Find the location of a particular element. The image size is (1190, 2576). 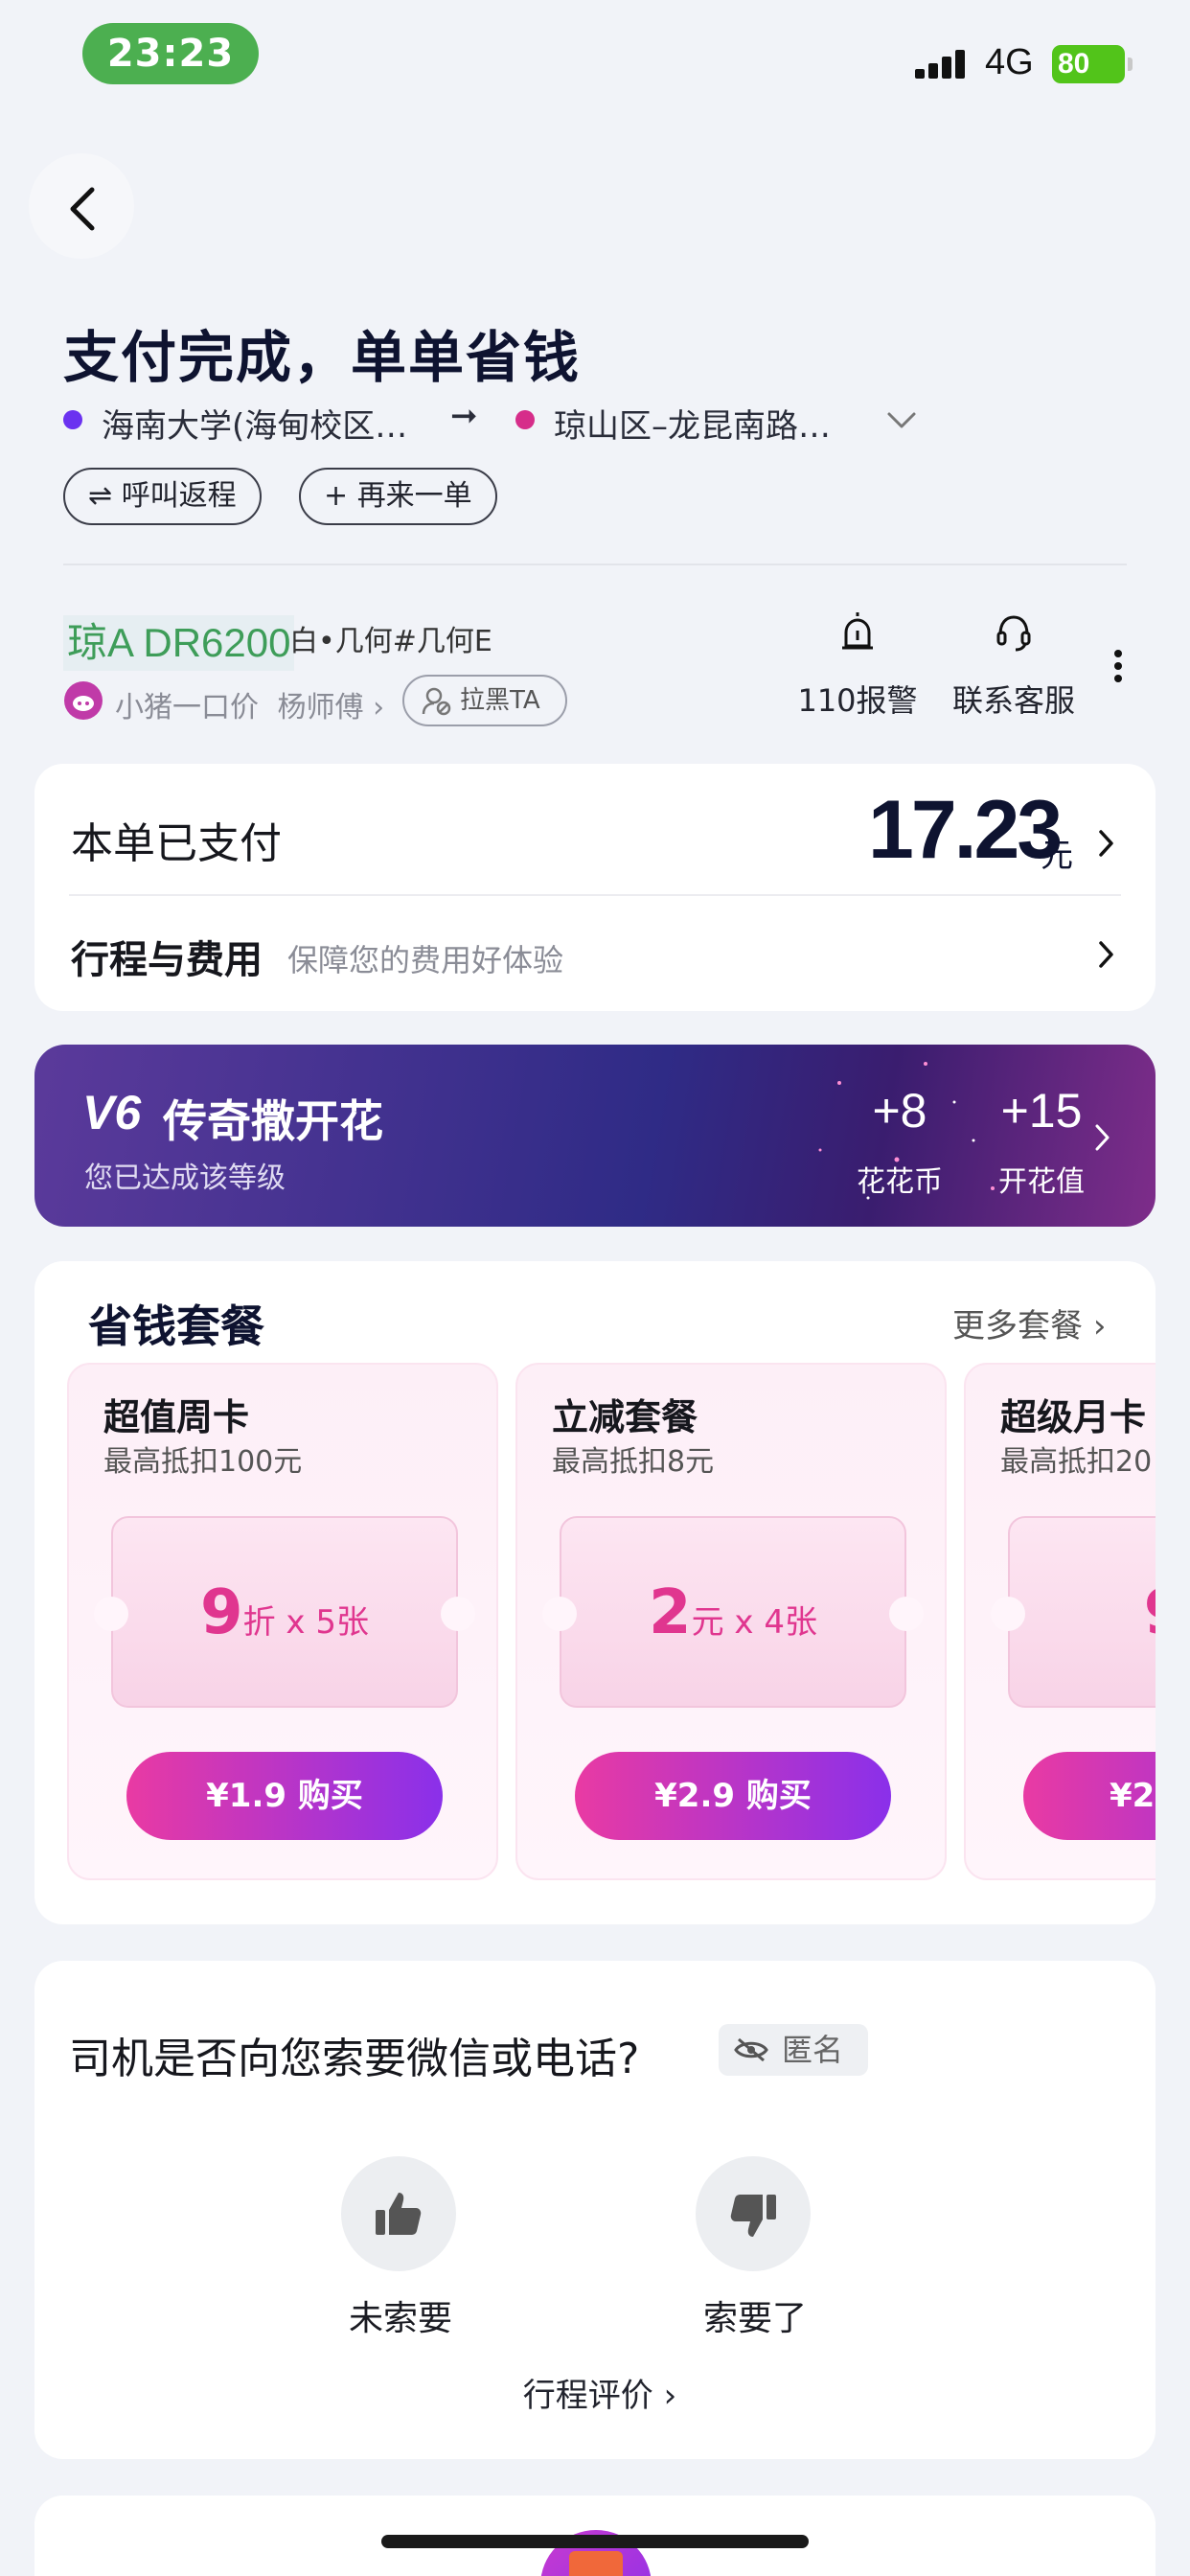

eye-off-icon is located at coordinates (751, 2049).